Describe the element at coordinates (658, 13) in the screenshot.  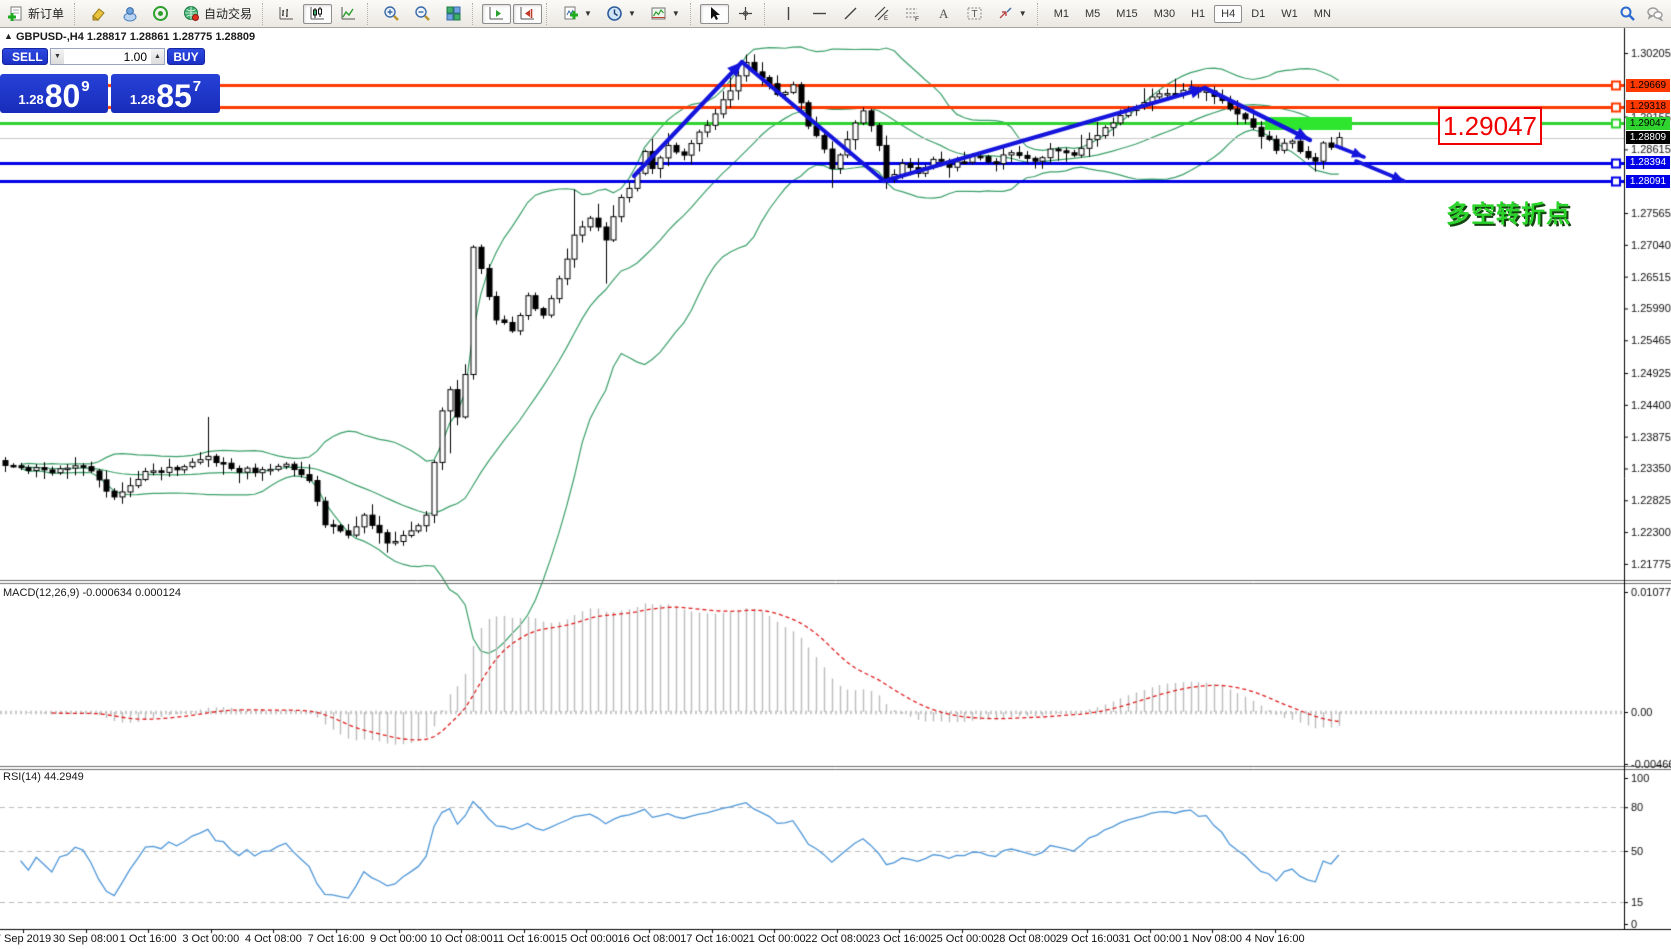
I see `template-icon` at that location.